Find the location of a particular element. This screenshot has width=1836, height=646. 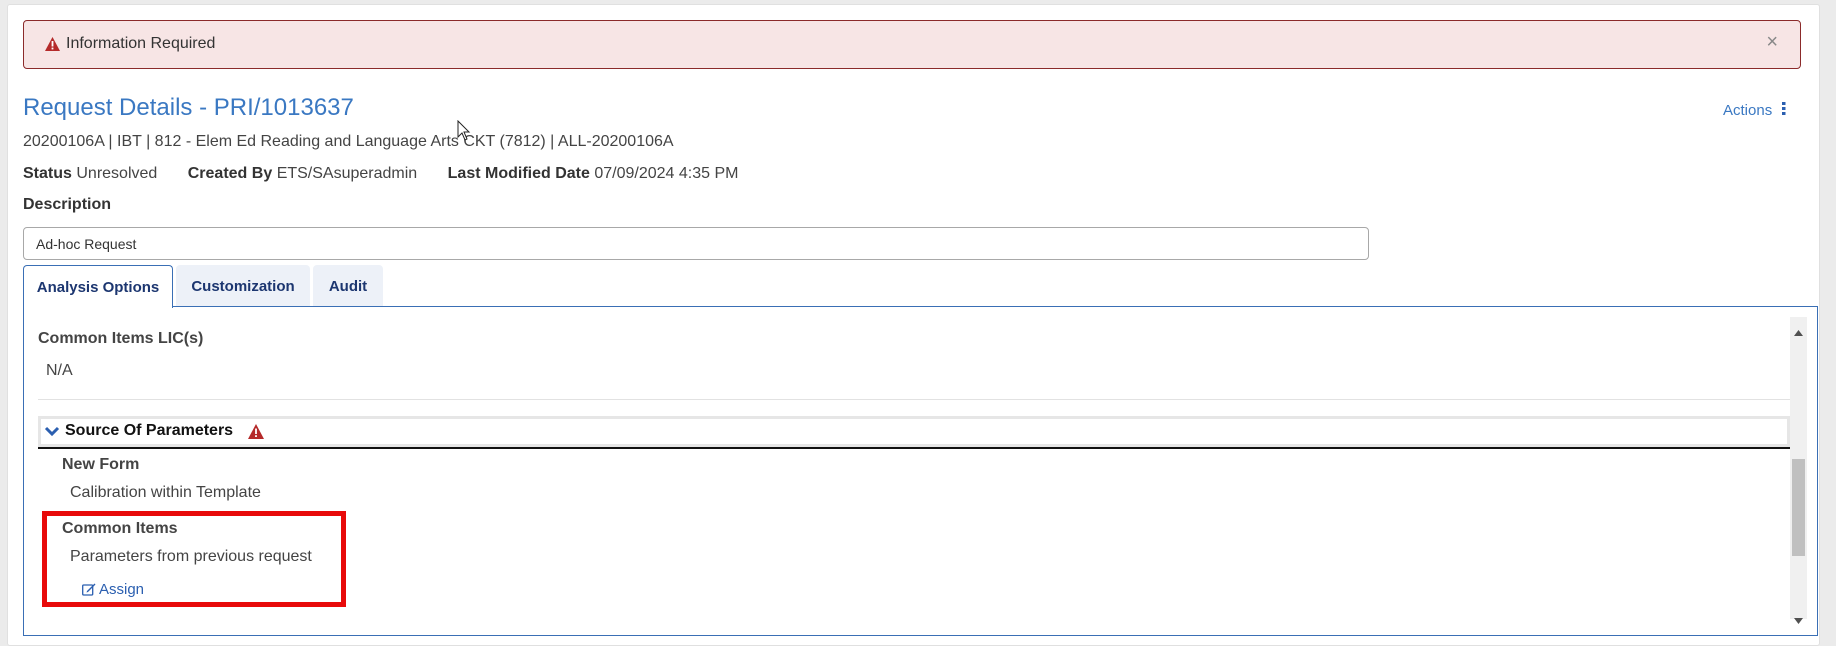

tab-audit: Audit is located at coordinates (348, 286).